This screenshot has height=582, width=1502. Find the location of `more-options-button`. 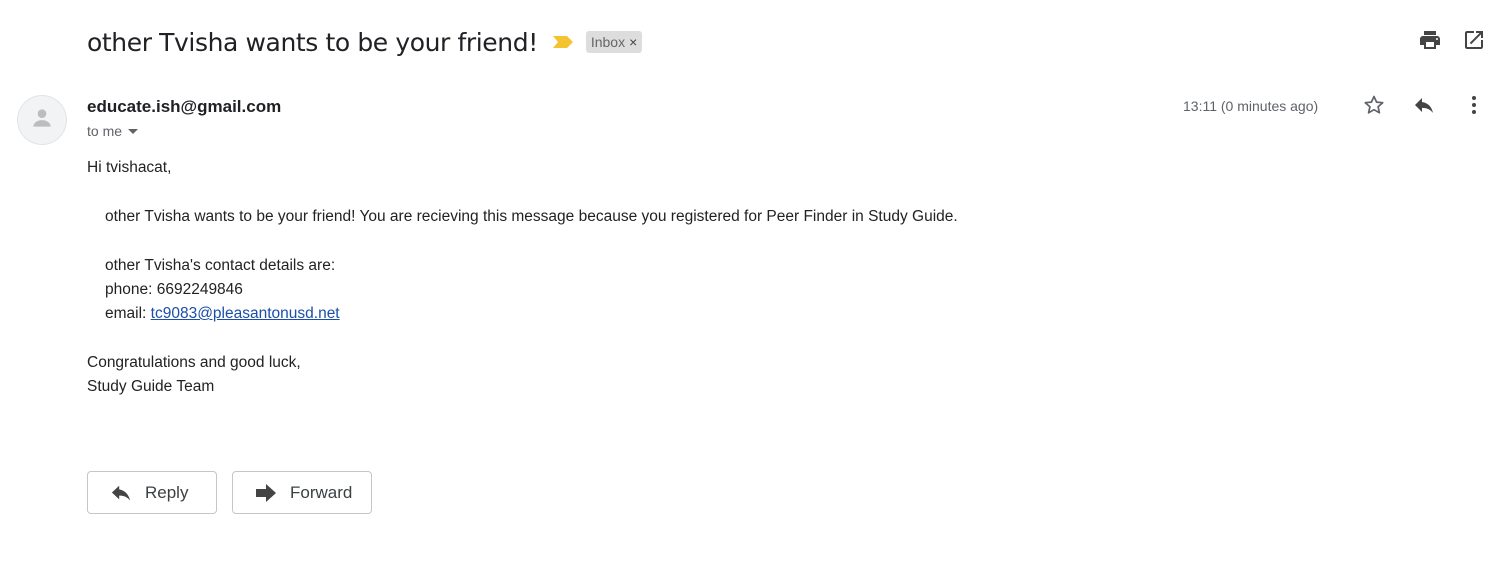

more-options-button is located at coordinates (1474, 107).